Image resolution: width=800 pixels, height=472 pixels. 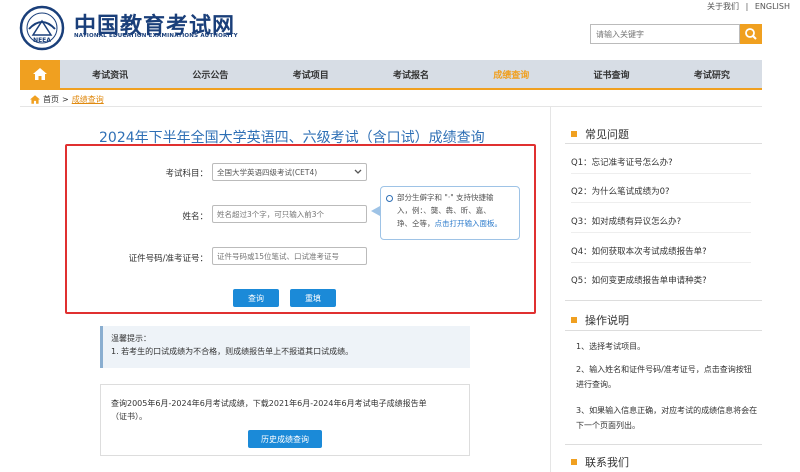 What do you see at coordinates (129, 416) in the screenshot?
I see `history-text-2: （证书）。` at bounding box center [129, 416].